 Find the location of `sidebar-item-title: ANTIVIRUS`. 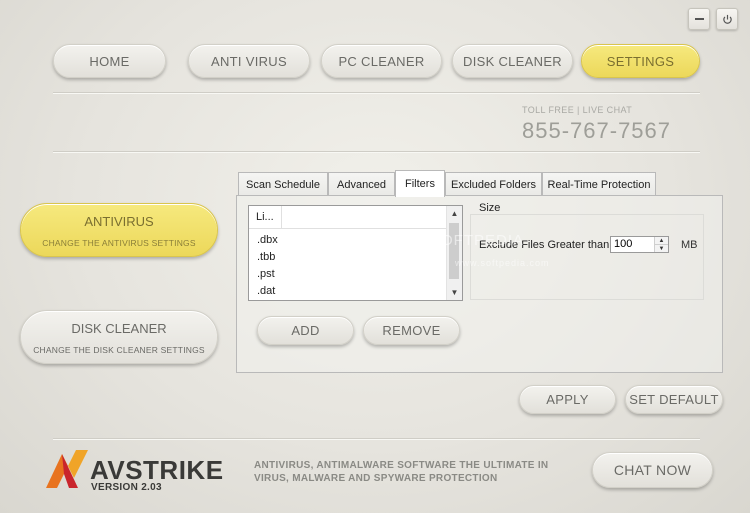

sidebar-item-title: ANTIVIRUS is located at coordinates (119, 221).